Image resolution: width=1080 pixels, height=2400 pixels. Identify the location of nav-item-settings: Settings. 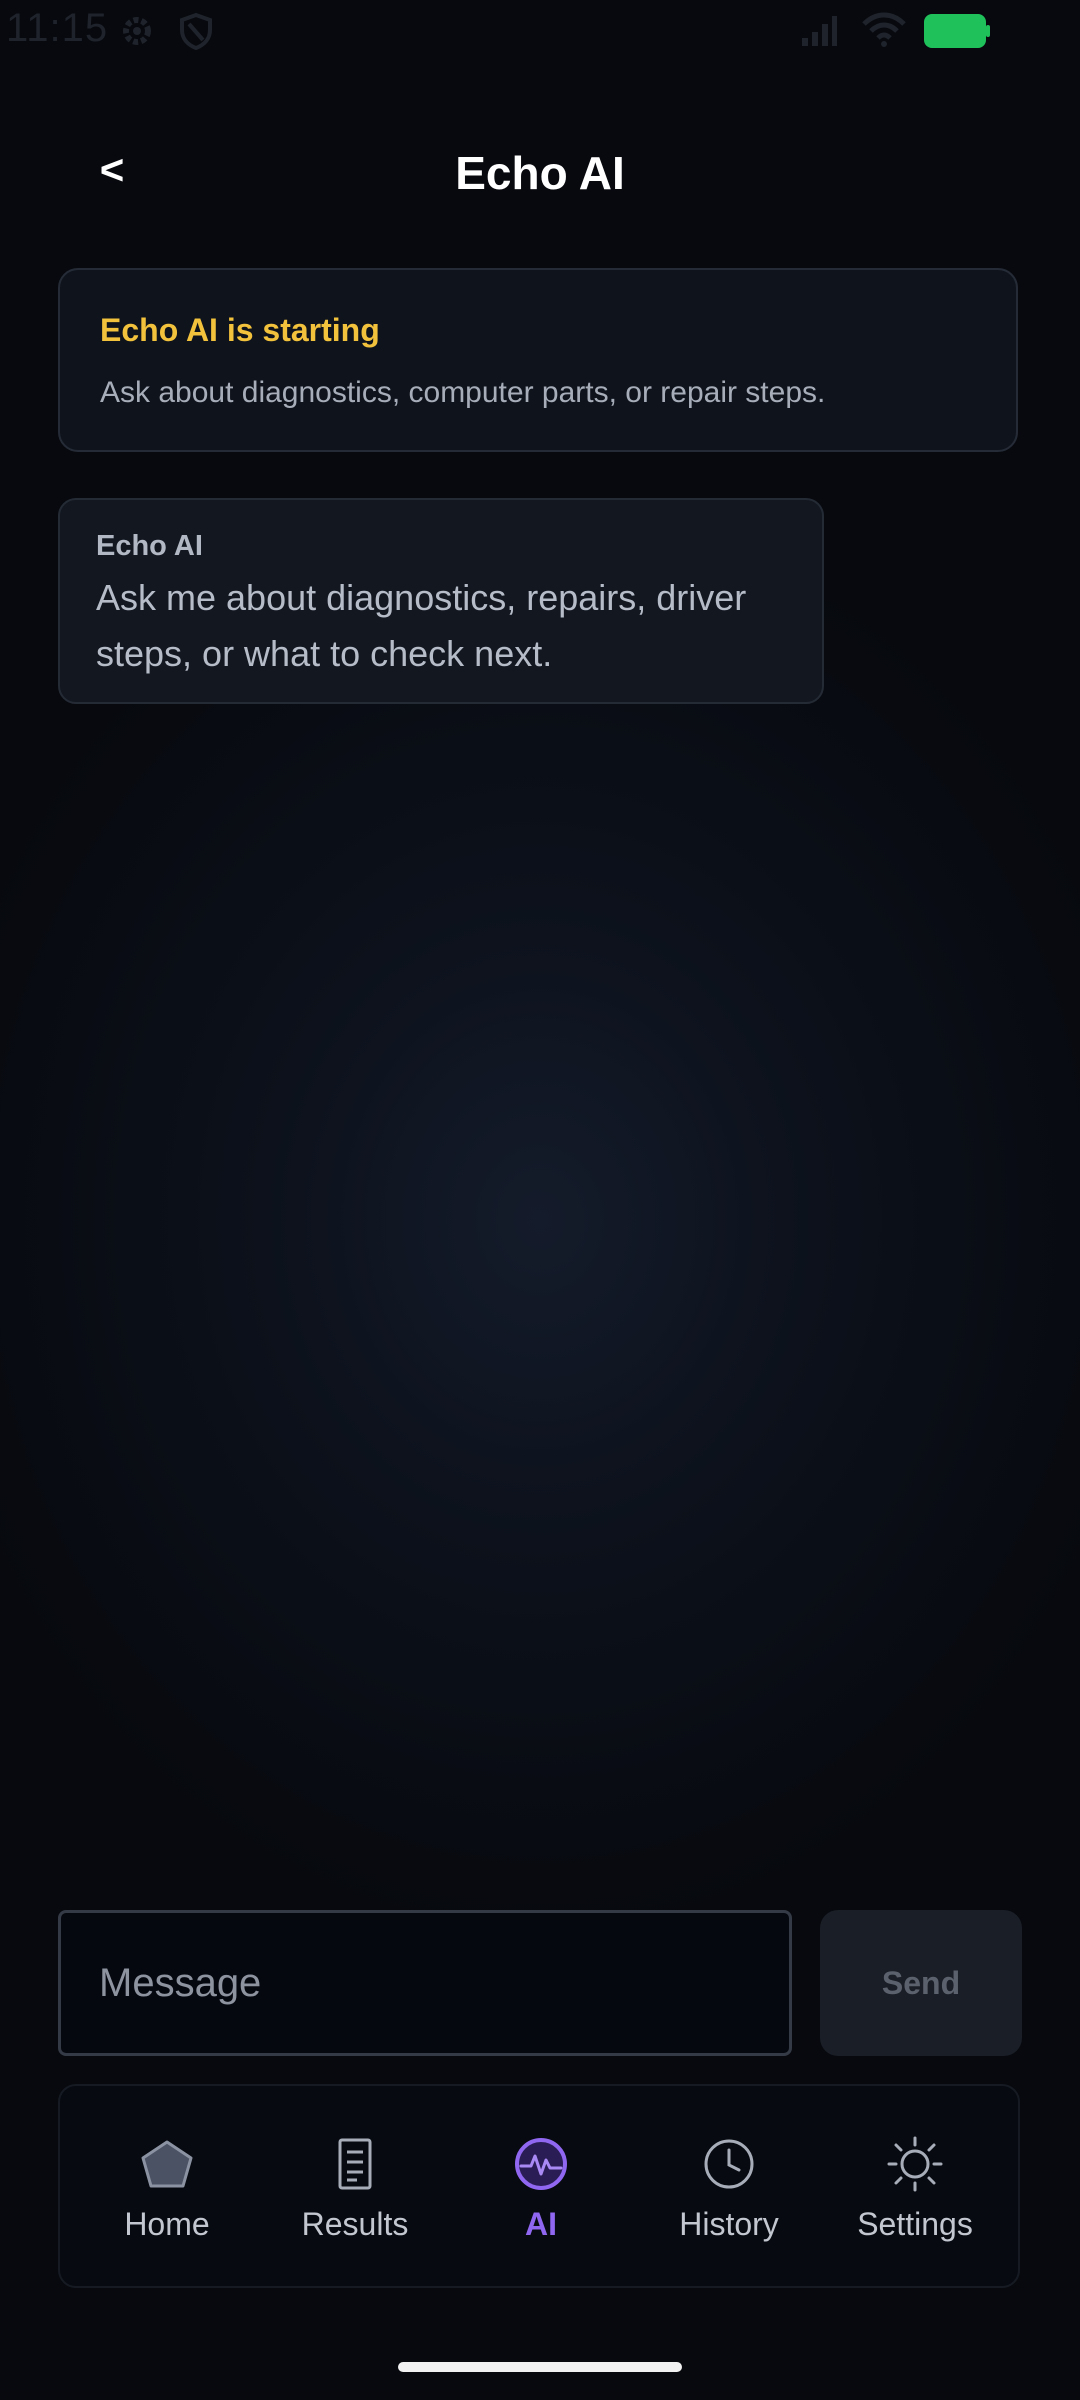
(915, 2186).